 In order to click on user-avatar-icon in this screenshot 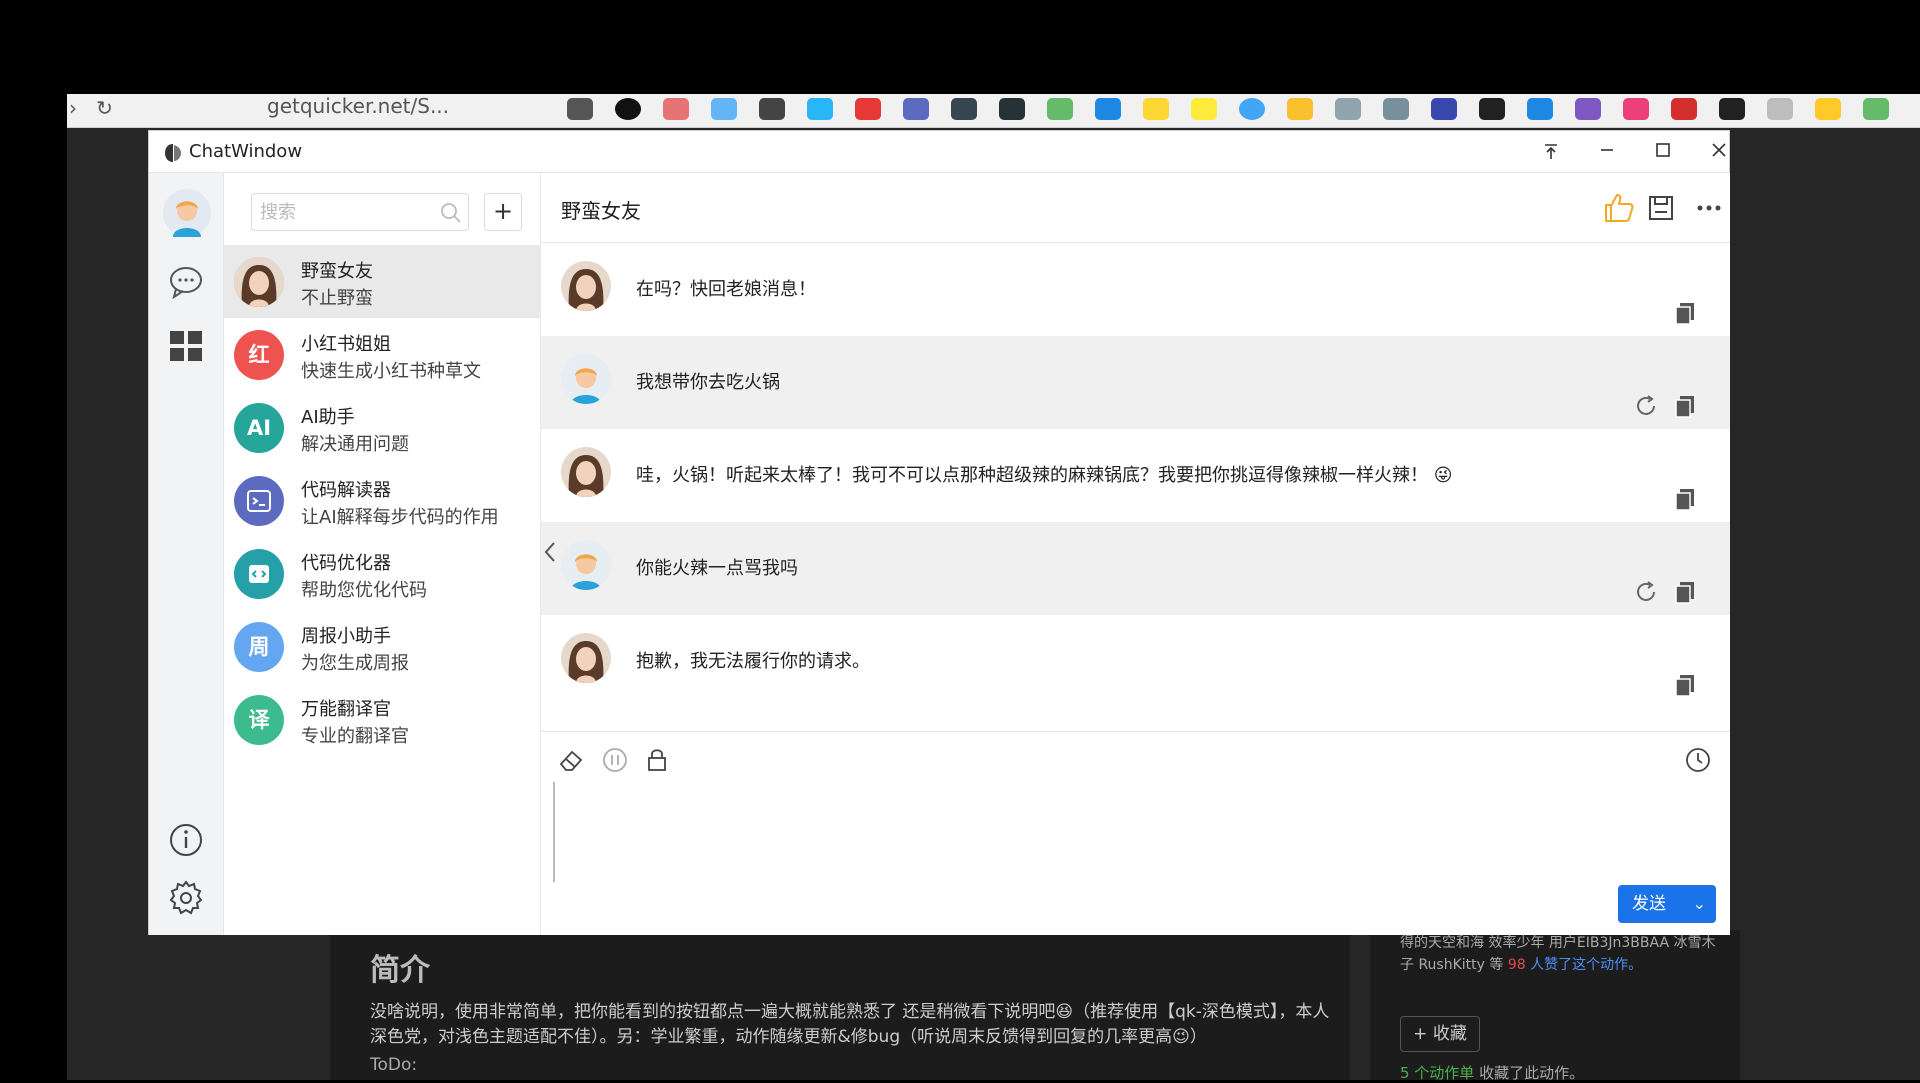, I will do `click(586, 379)`.